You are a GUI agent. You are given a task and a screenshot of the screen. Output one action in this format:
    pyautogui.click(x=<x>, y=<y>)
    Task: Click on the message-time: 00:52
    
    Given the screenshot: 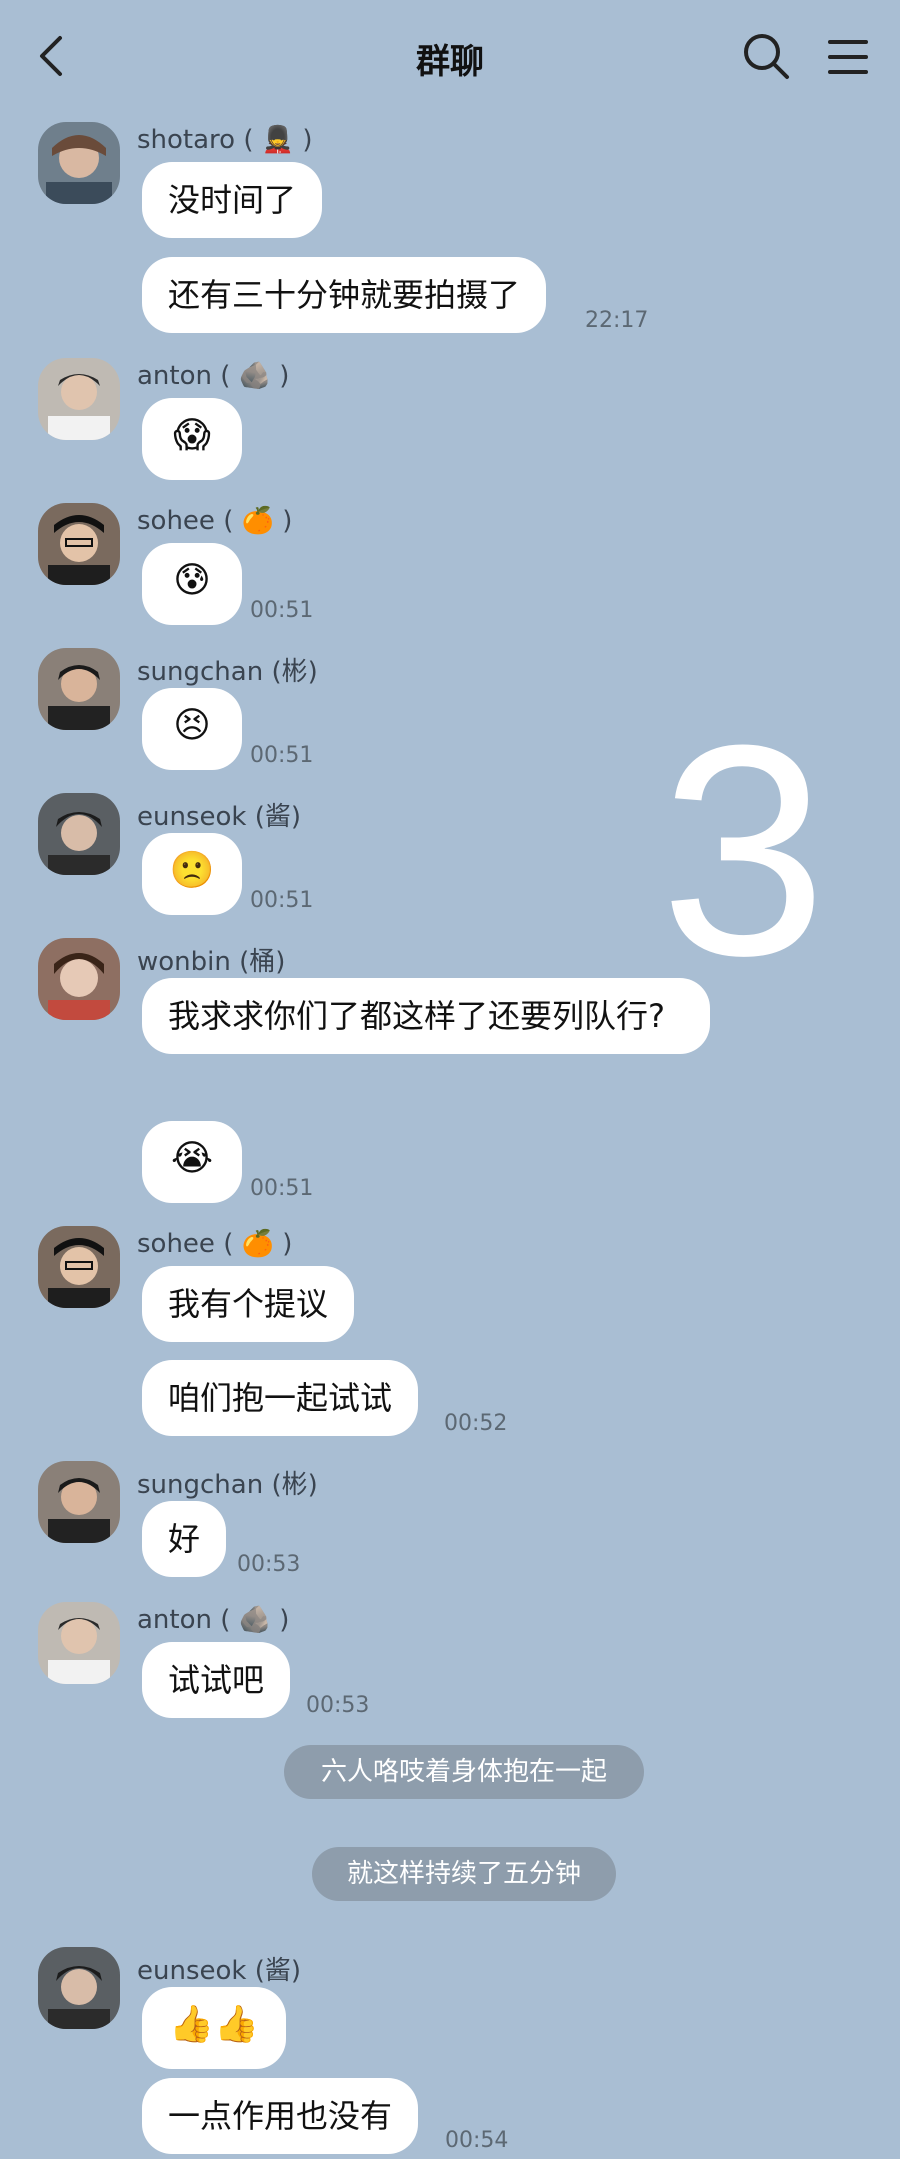 What is the action you would take?
    pyautogui.click(x=476, y=1423)
    